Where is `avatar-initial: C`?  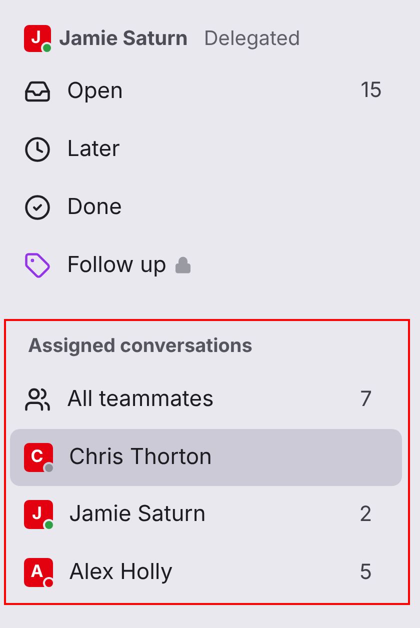
avatar-initial: C is located at coordinates (37, 457).